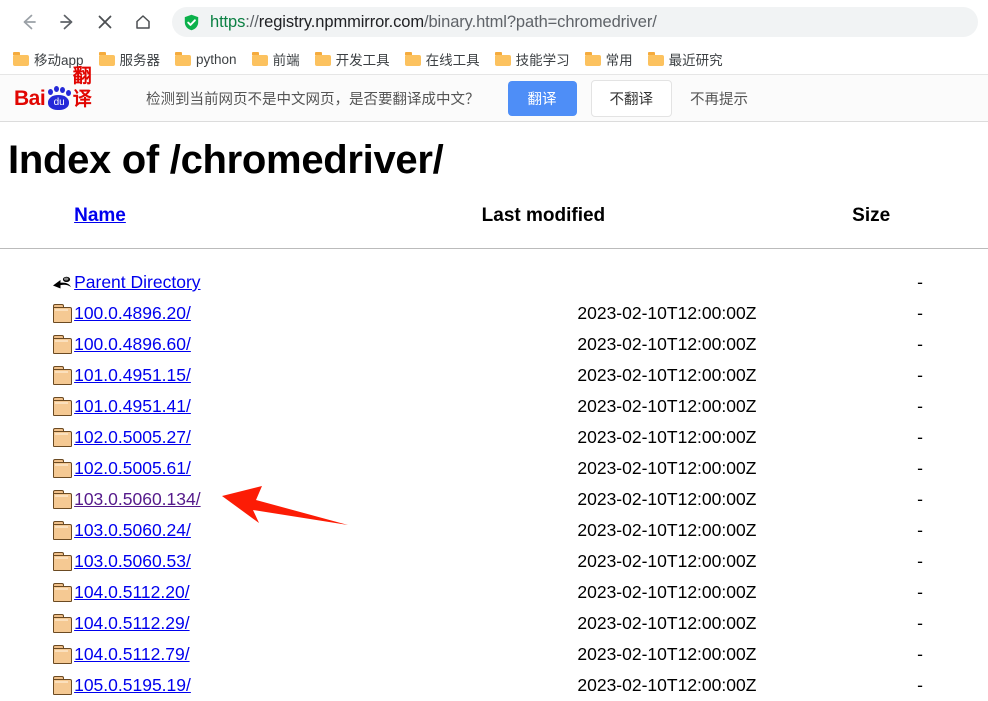 This screenshot has height=701, width=988. What do you see at coordinates (494, 592) in the screenshot?
I see `table-row: 104.0.5112.20/ 2023-02-10T12:00:00Z -` at bounding box center [494, 592].